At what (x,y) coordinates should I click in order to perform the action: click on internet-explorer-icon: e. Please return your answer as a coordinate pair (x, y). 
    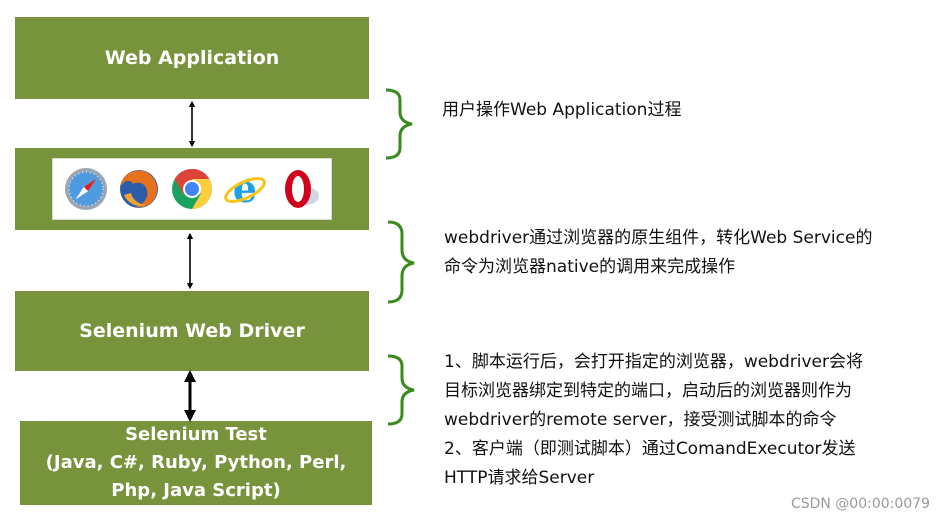
    Looking at the image, I should click on (245, 188).